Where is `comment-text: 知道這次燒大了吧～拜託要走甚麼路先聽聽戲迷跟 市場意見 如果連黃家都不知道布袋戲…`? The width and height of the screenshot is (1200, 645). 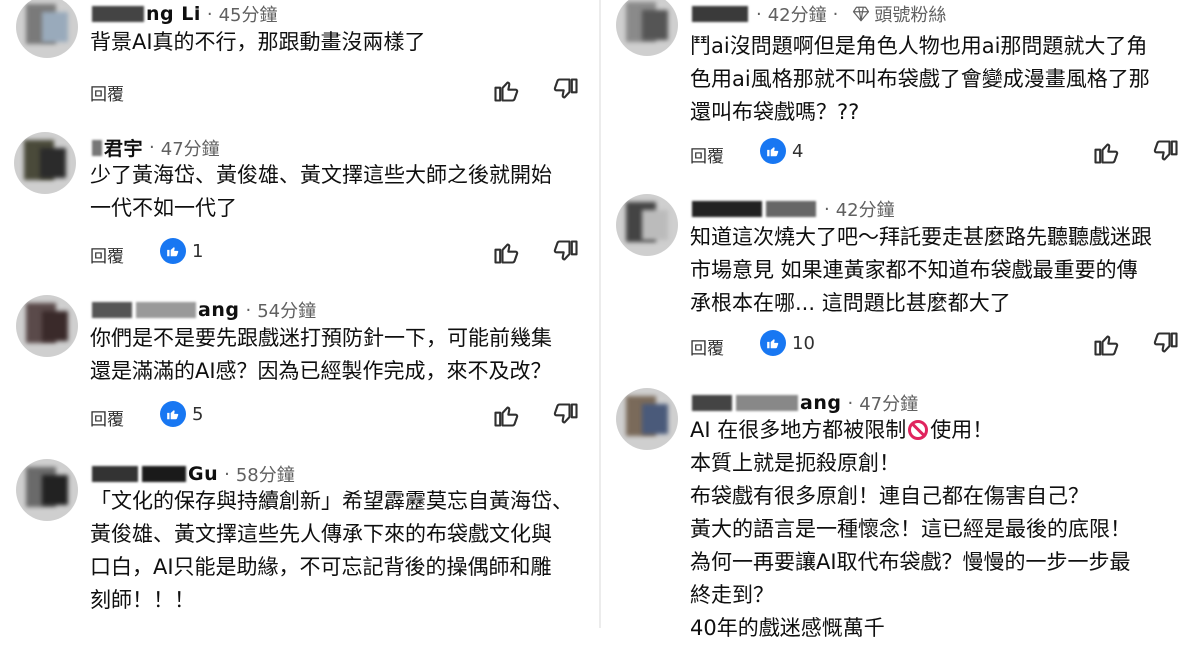 comment-text: 知道這次燒大了吧～拜託要走甚麼路先聽聽戲迷跟 市場意見 如果連黃家都不知道布袋戲… is located at coordinates (921, 270).